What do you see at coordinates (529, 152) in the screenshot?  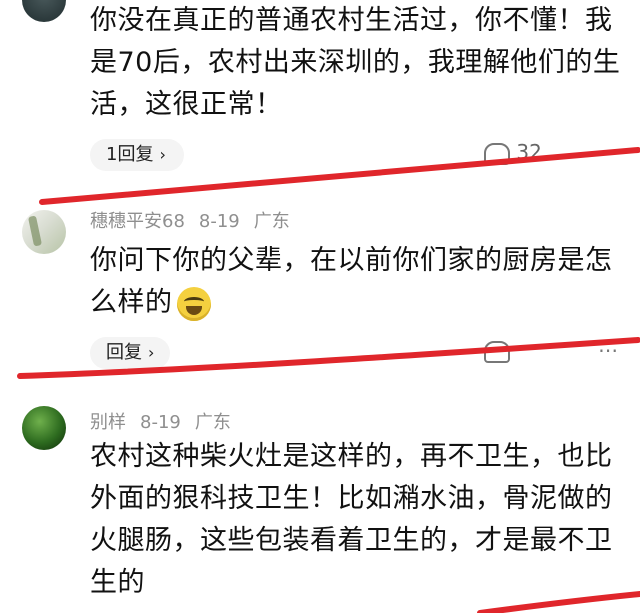 I see `like-count: 32` at bounding box center [529, 152].